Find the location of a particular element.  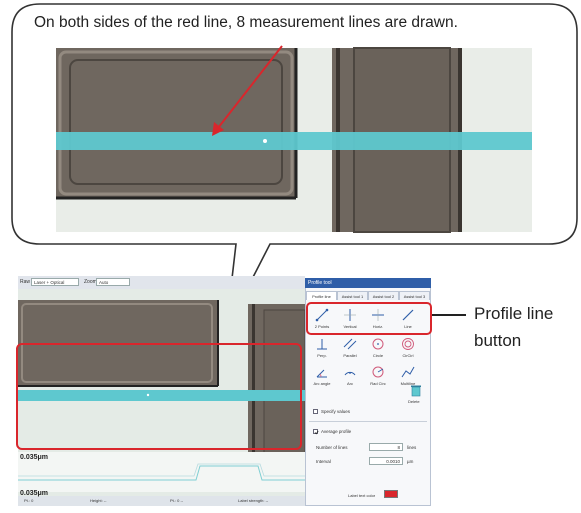

delete-button: Delete is located at coordinates (416, 397).